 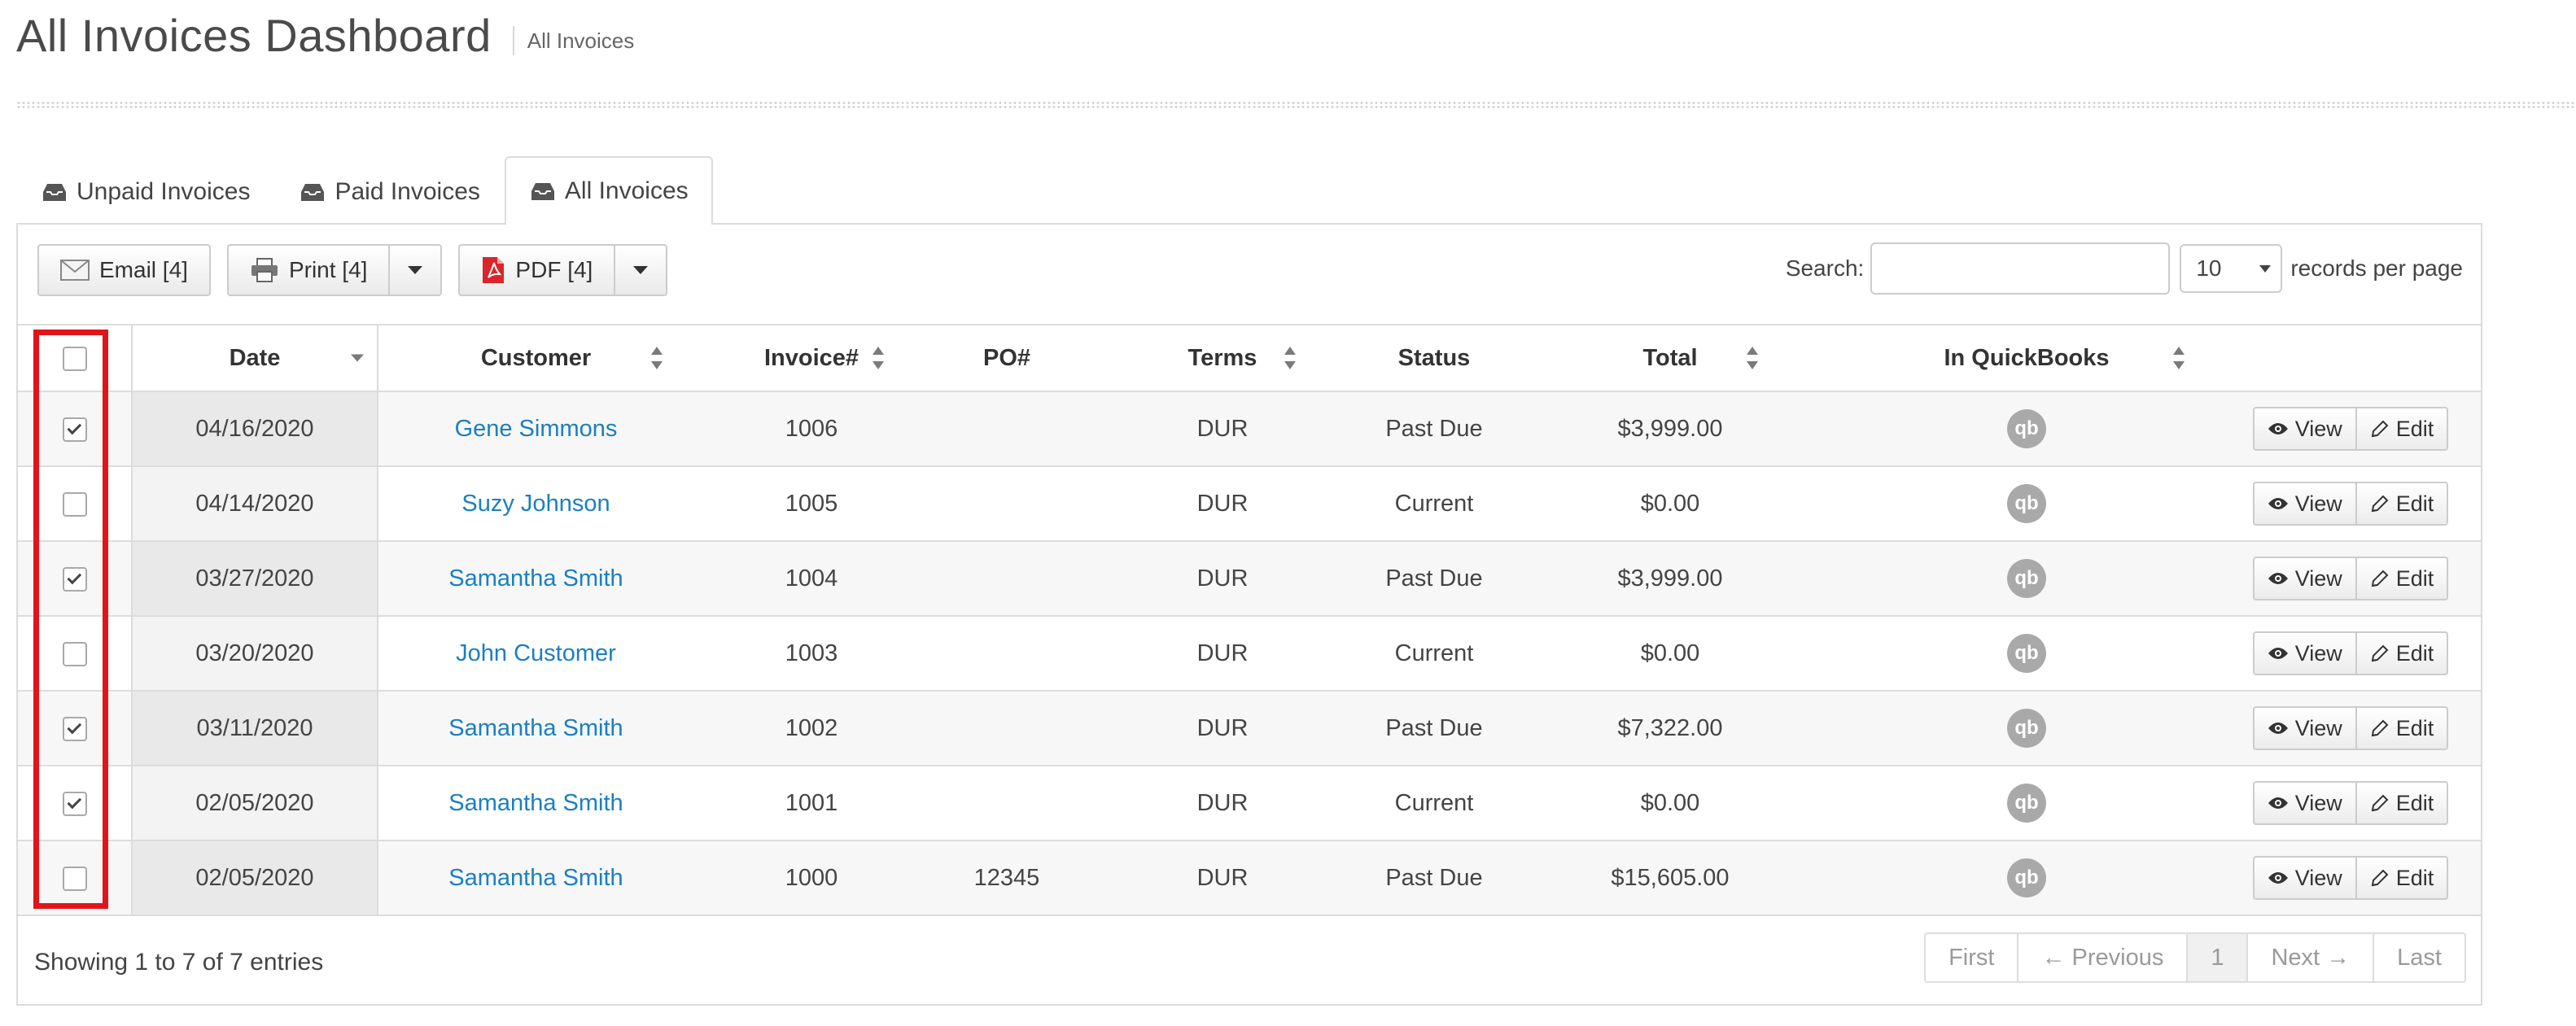 What do you see at coordinates (513, 40) in the screenshot?
I see `header-divider` at bounding box center [513, 40].